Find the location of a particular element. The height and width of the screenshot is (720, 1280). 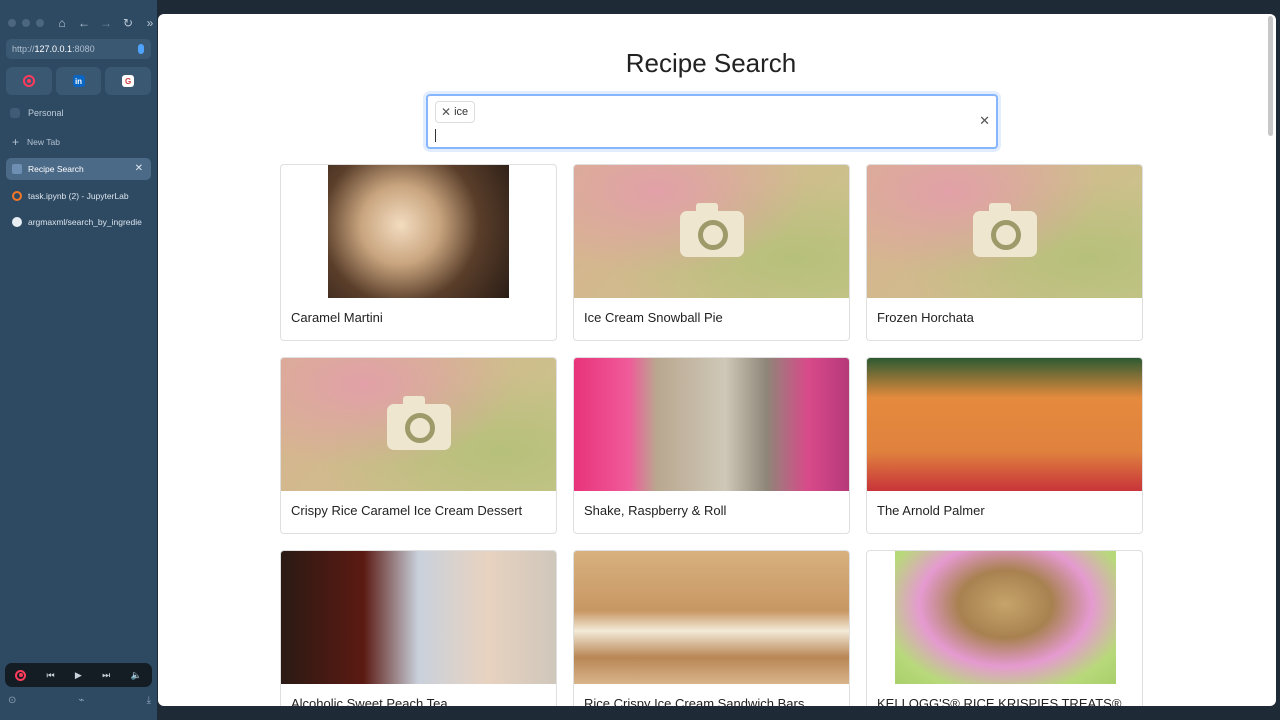

close-tab-icon: ✕ is located at coordinates (139, 169).